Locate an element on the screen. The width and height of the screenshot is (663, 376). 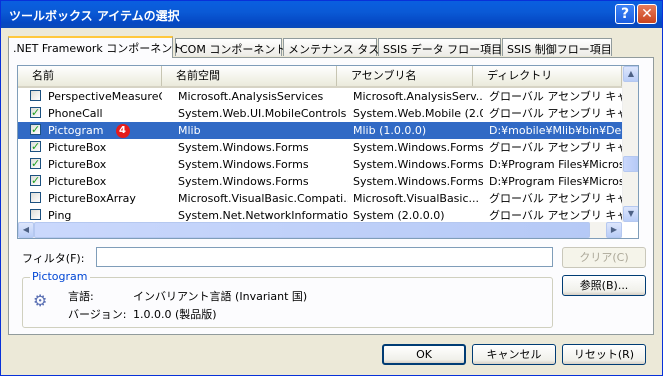
row-name-text: PictureBoxArray is located at coordinates (92, 198).